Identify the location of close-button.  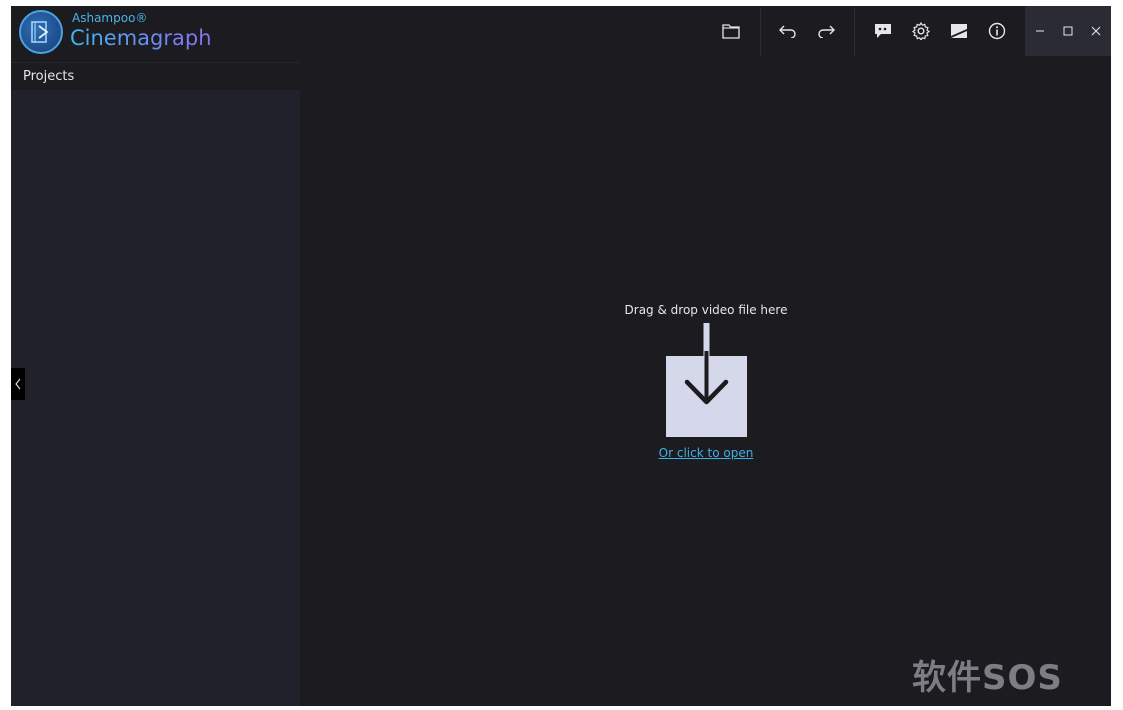
(1096, 31).